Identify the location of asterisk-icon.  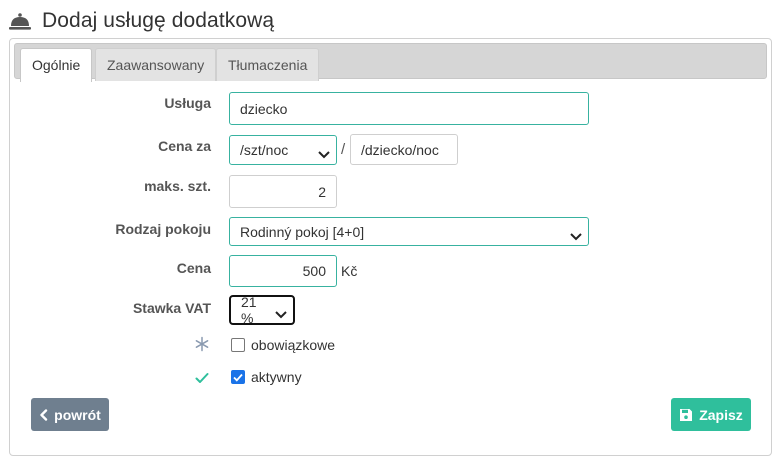
(202, 344).